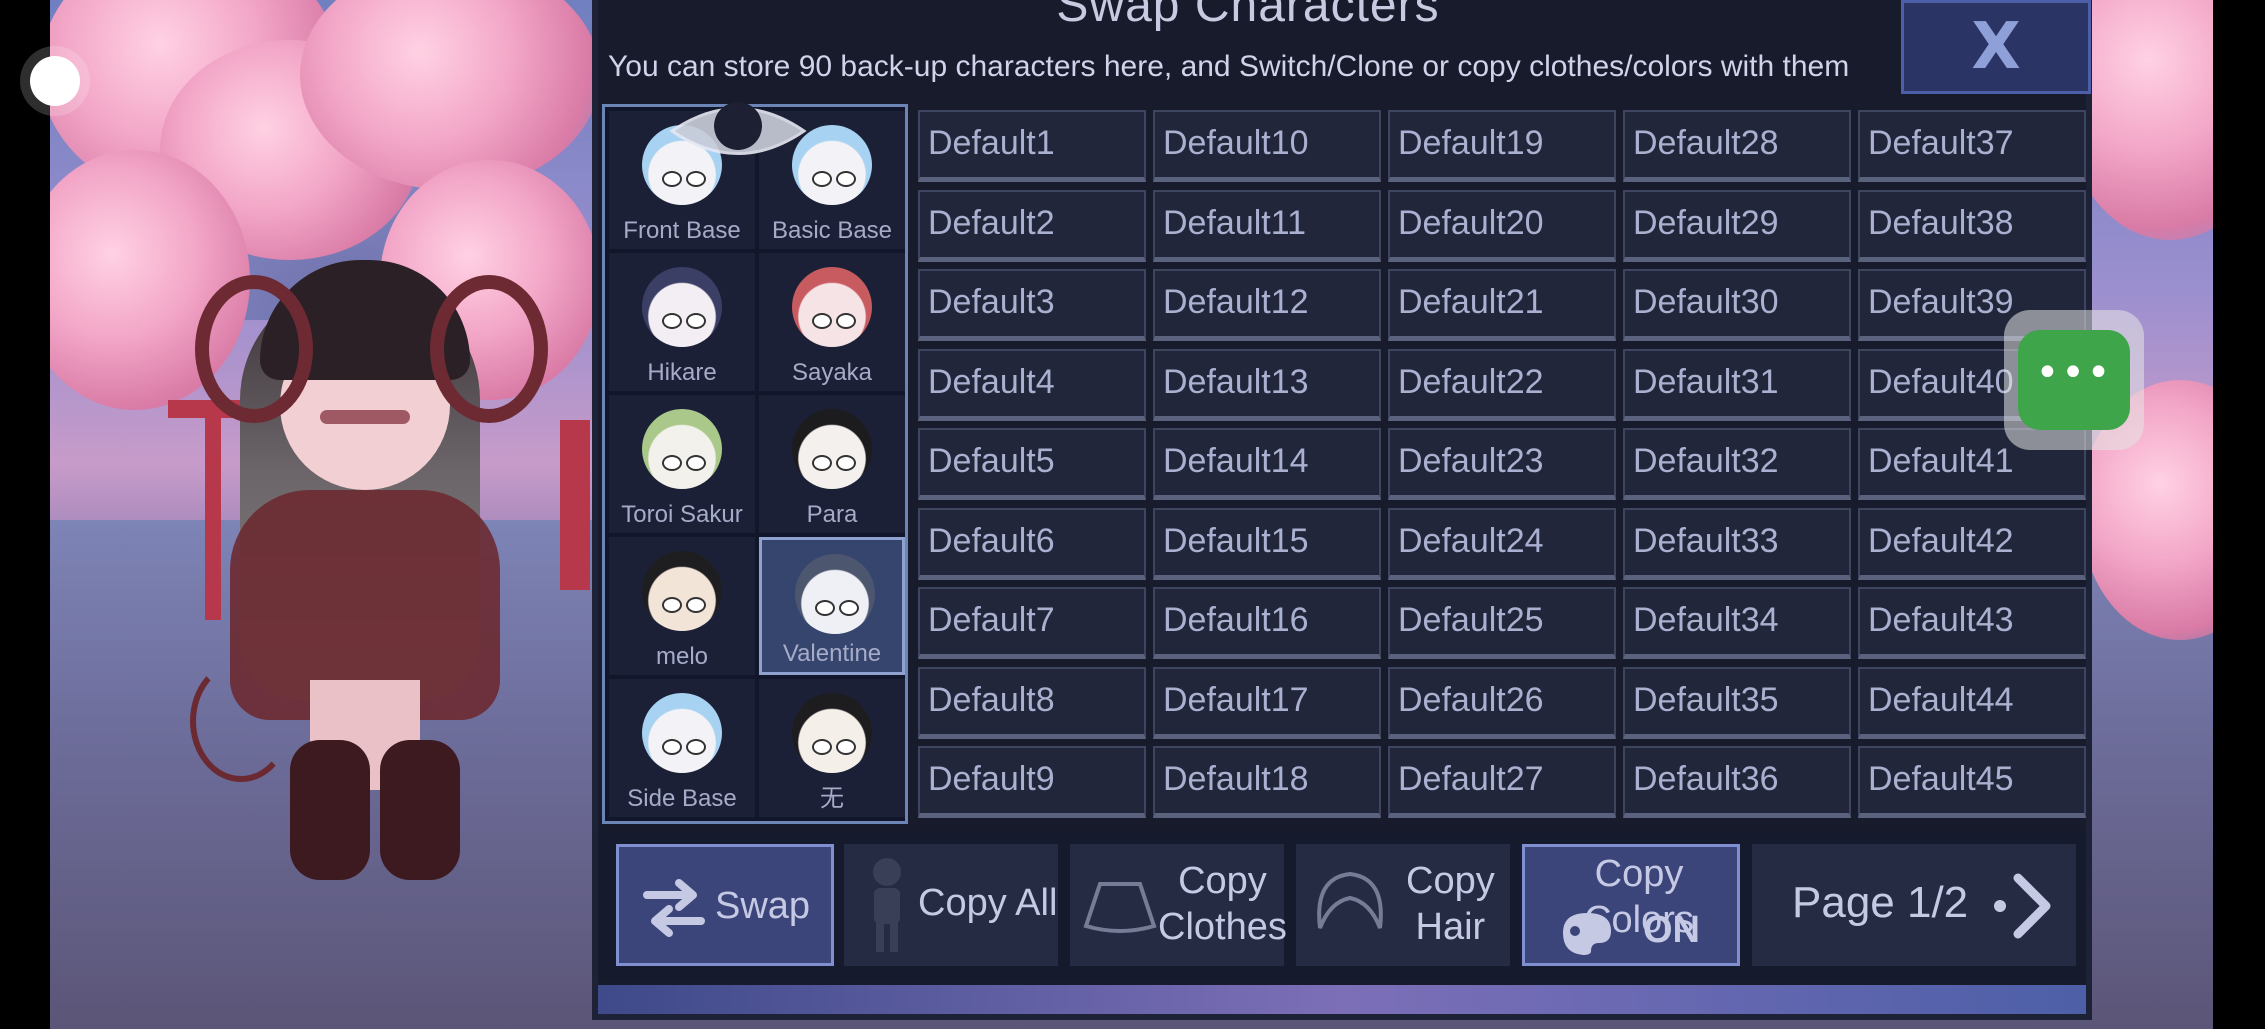 The width and height of the screenshot is (2265, 1029). Describe the element at coordinates (1737, 623) in the screenshot. I see `character-slot: Default34` at that location.